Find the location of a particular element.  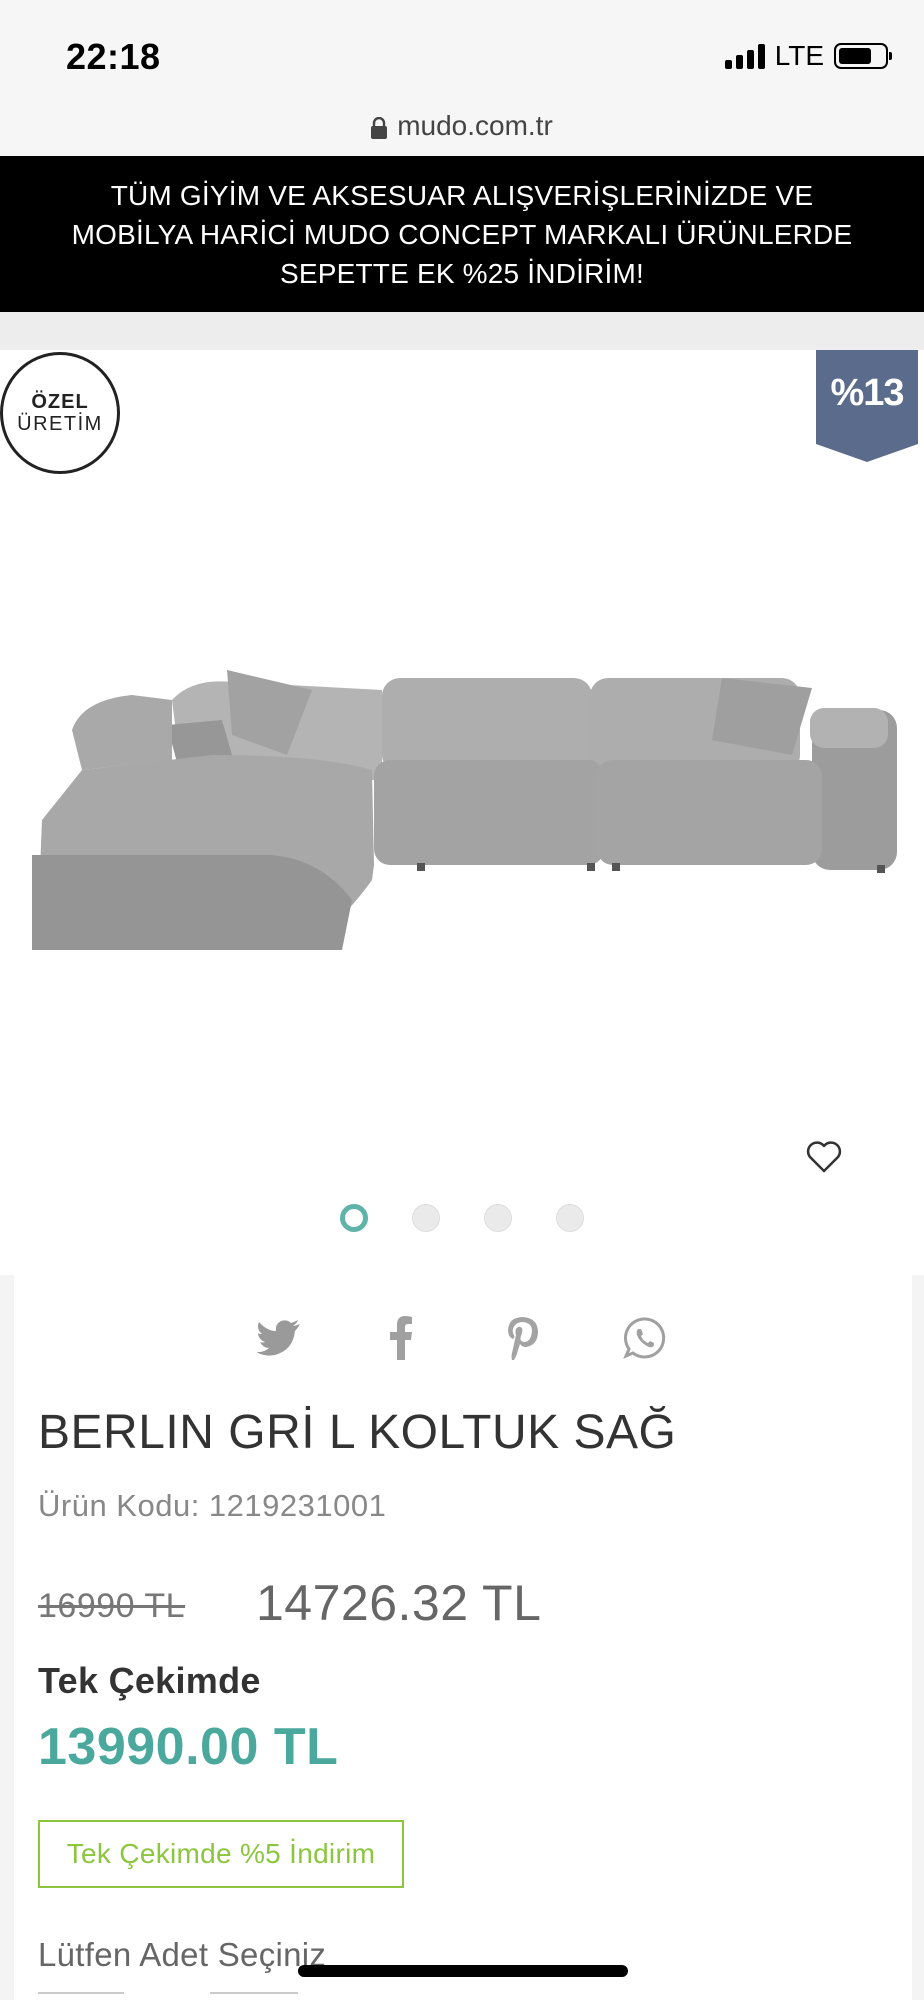

share-buttons is located at coordinates (462, 1339).